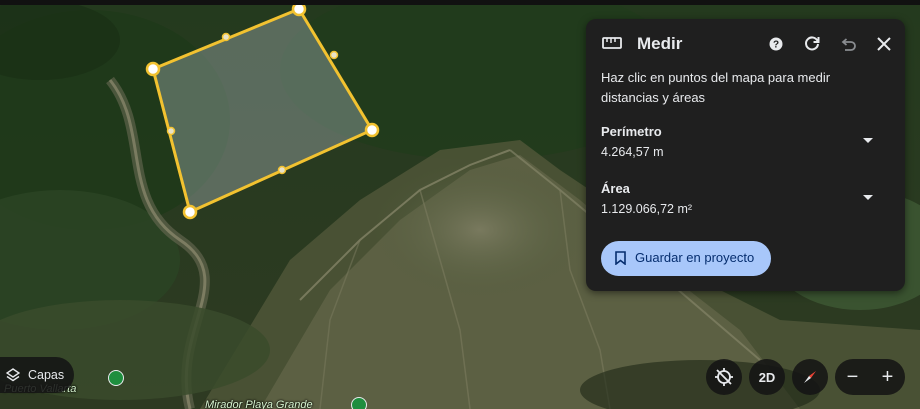  I want to click on my-location-button, so click(724, 377).